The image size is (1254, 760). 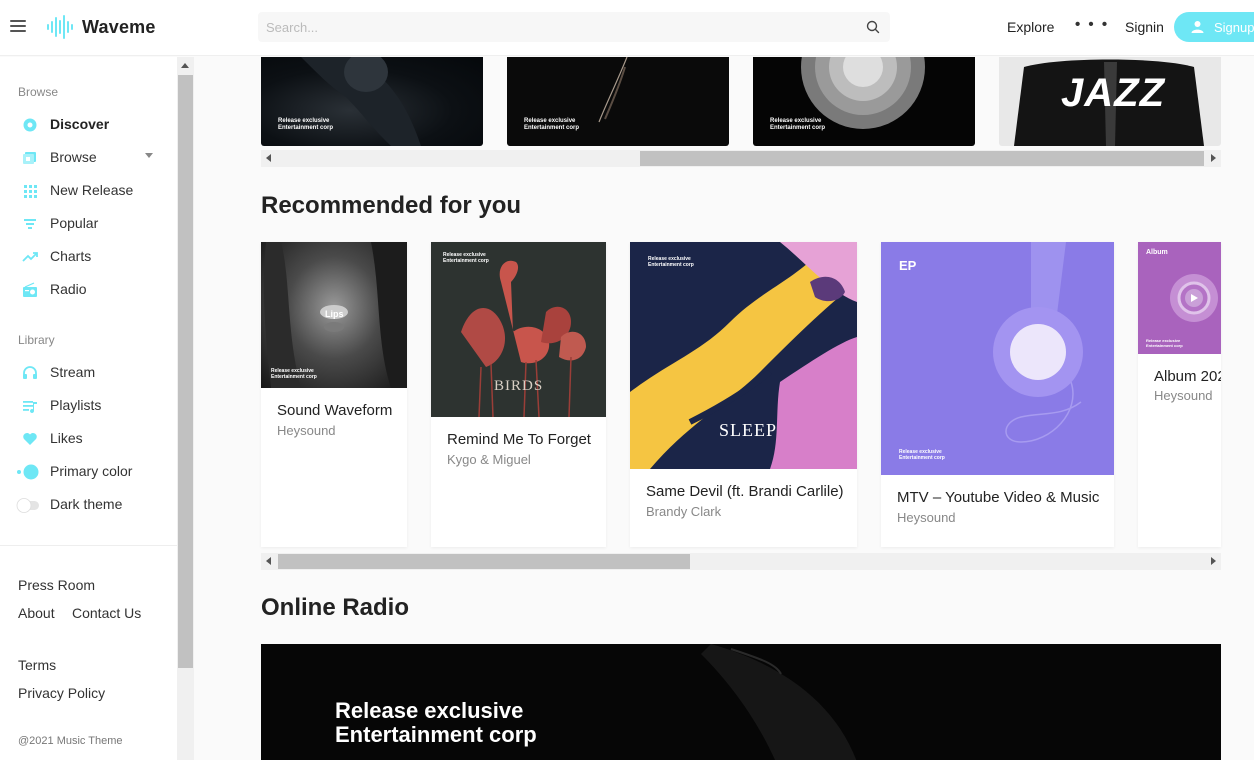 I want to click on track-title: Sound Waveform, so click(x=334, y=410).